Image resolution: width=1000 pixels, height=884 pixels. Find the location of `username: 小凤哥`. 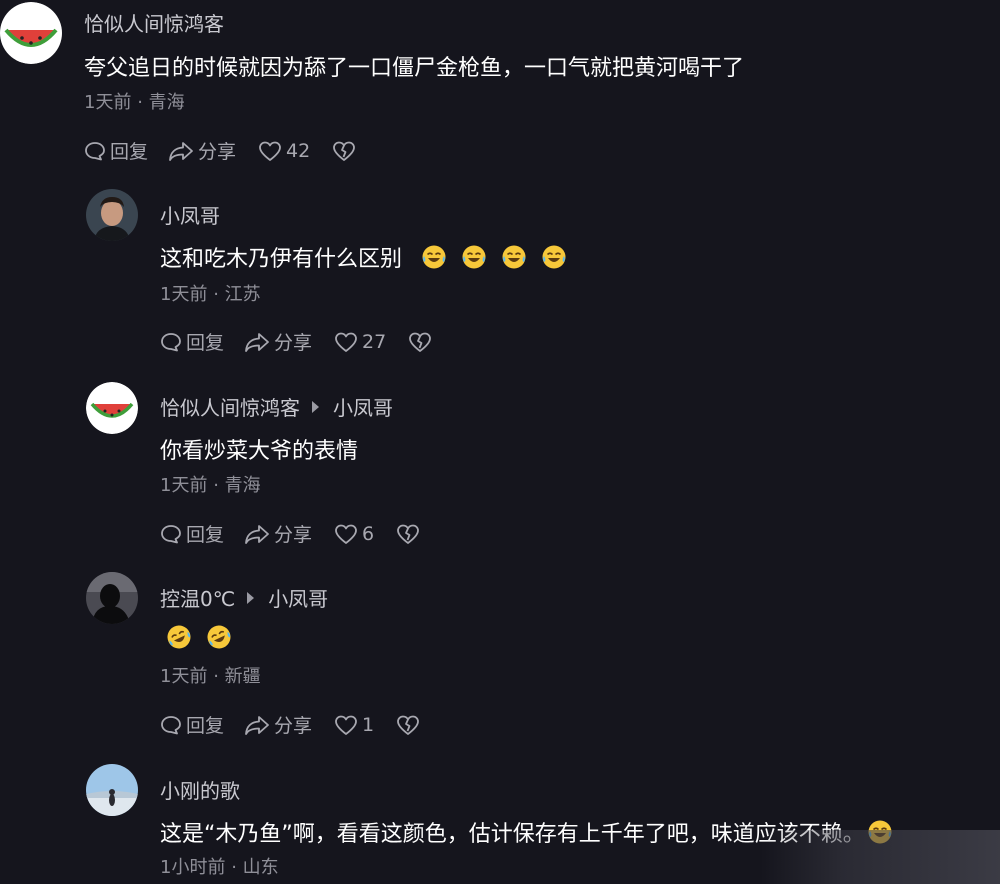

username: 小凤哥 is located at coordinates (190, 214).